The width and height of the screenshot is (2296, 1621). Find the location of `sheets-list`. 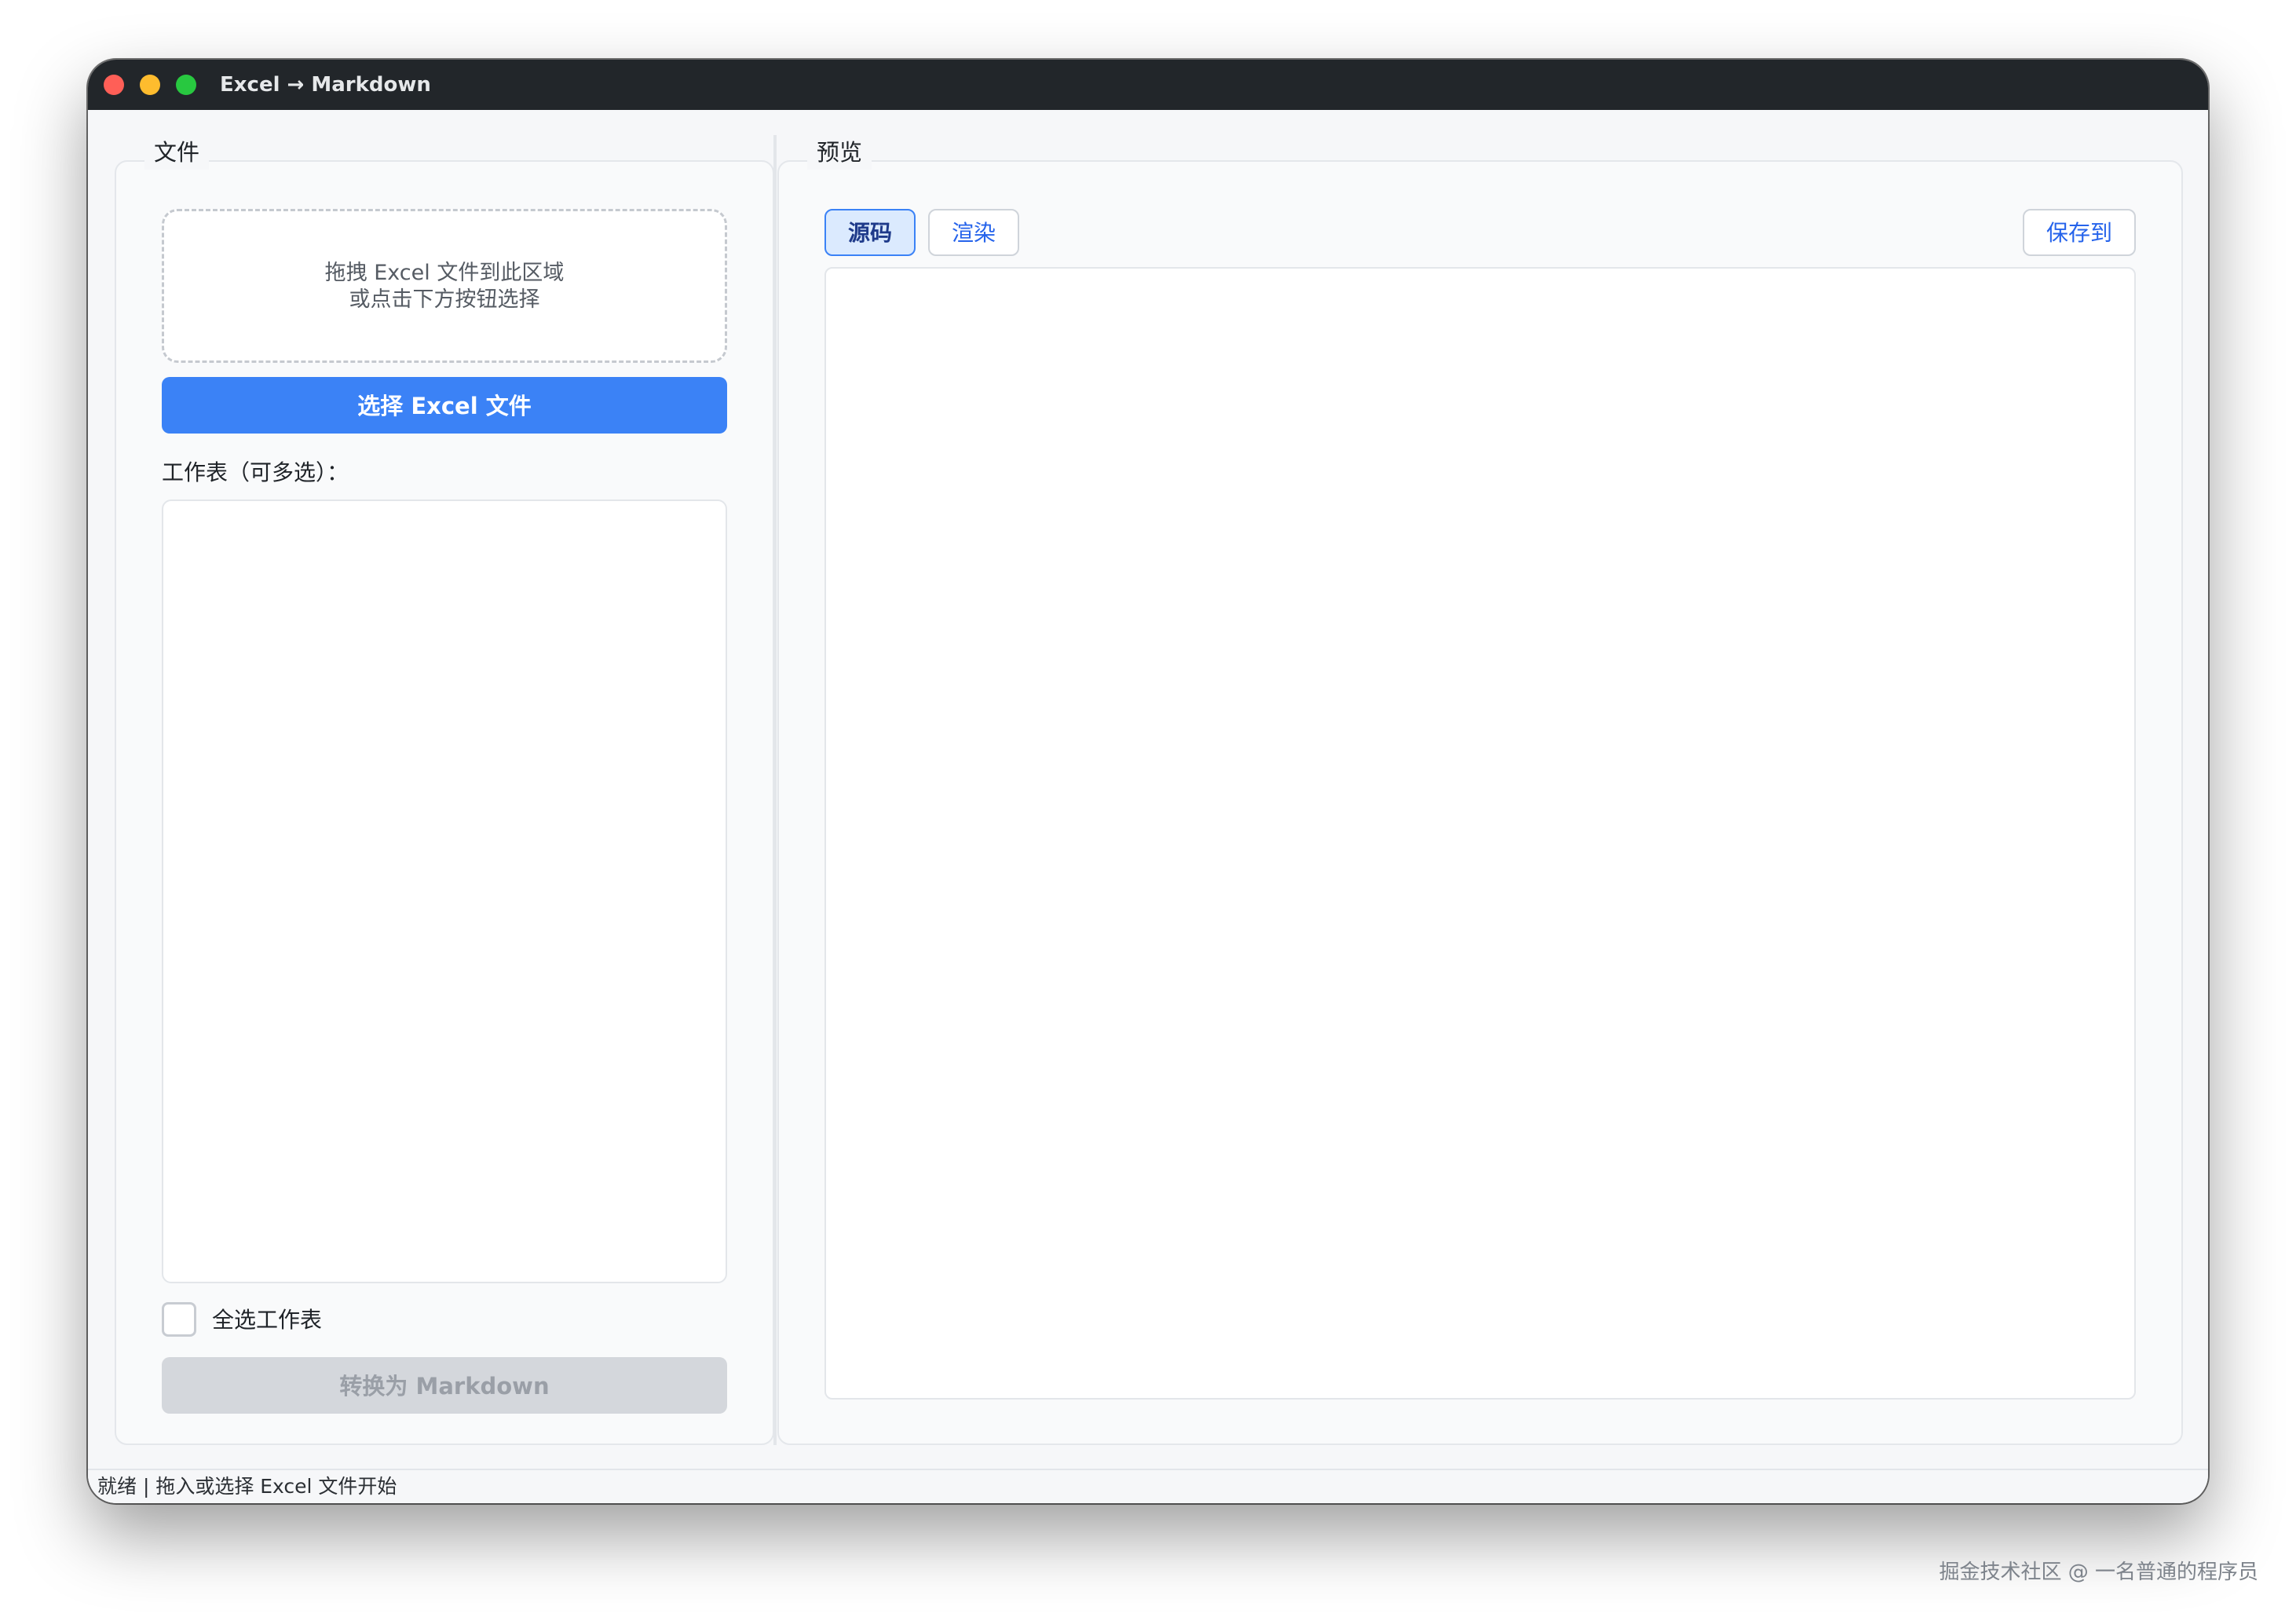

sheets-list is located at coordinates (445, 891).